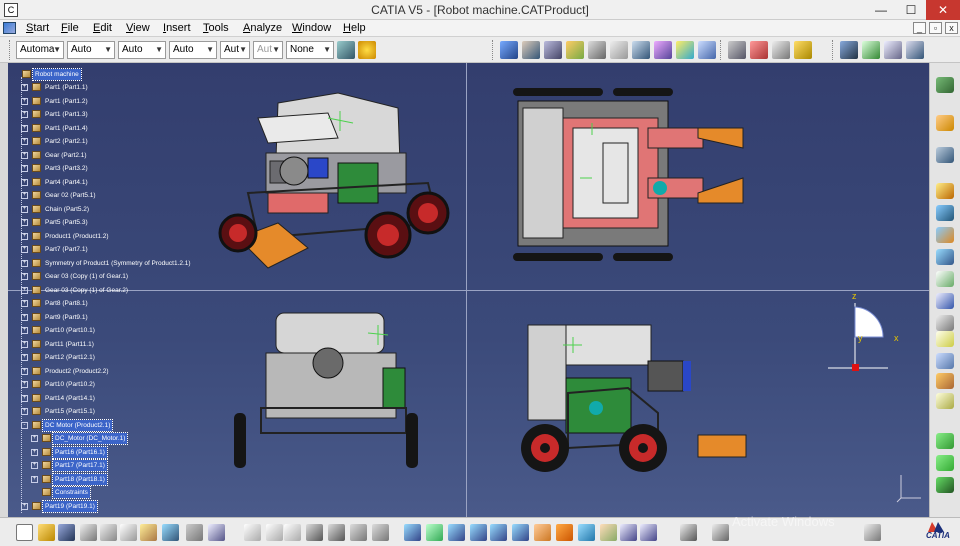 This screenshot has width=960, height=546. What do you see at coordinates (274, 532) in the screenshot?
I see `comment-icon` at bounding box center [274, 532].